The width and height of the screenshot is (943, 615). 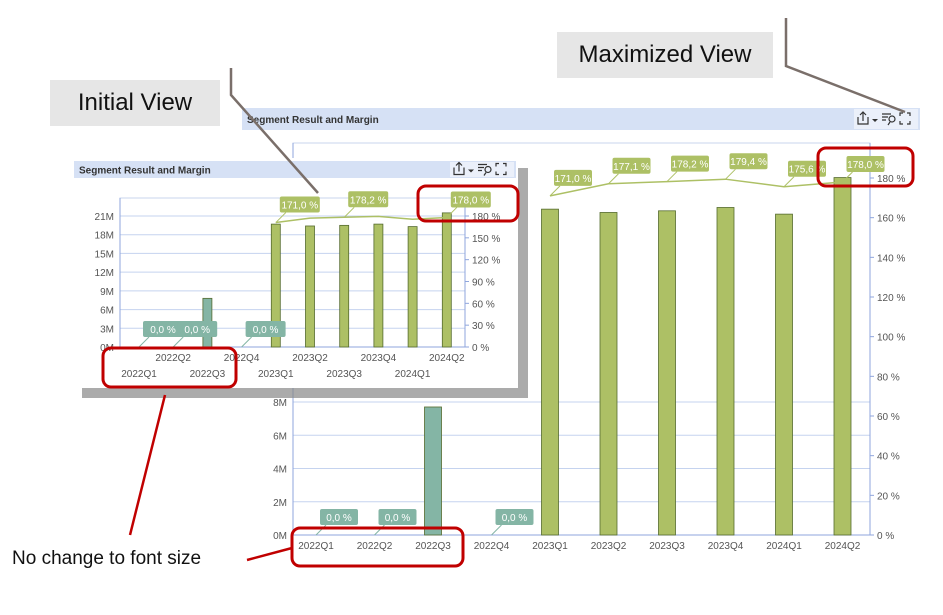 I want to click on left-tick-label: 2M, so click(x=280, y=503).